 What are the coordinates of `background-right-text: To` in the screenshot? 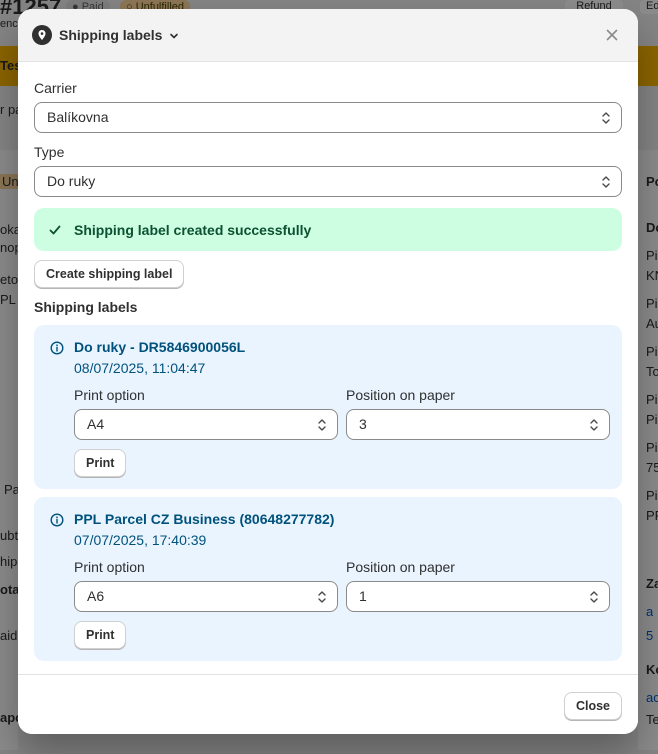 It's located at (652, 371).